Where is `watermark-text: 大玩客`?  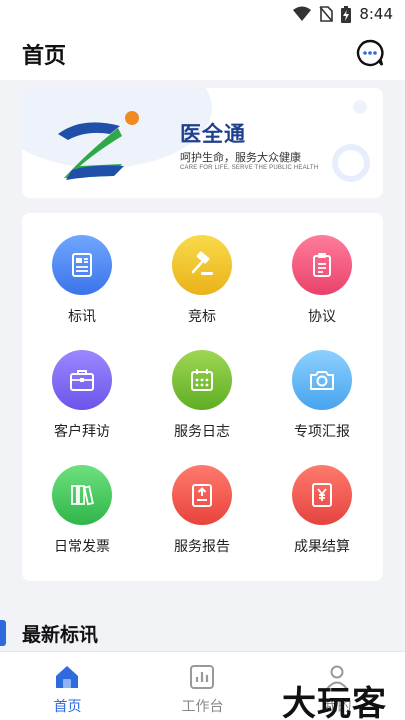 watermark-text: 大玩客 is located at coordinates (334, 702).